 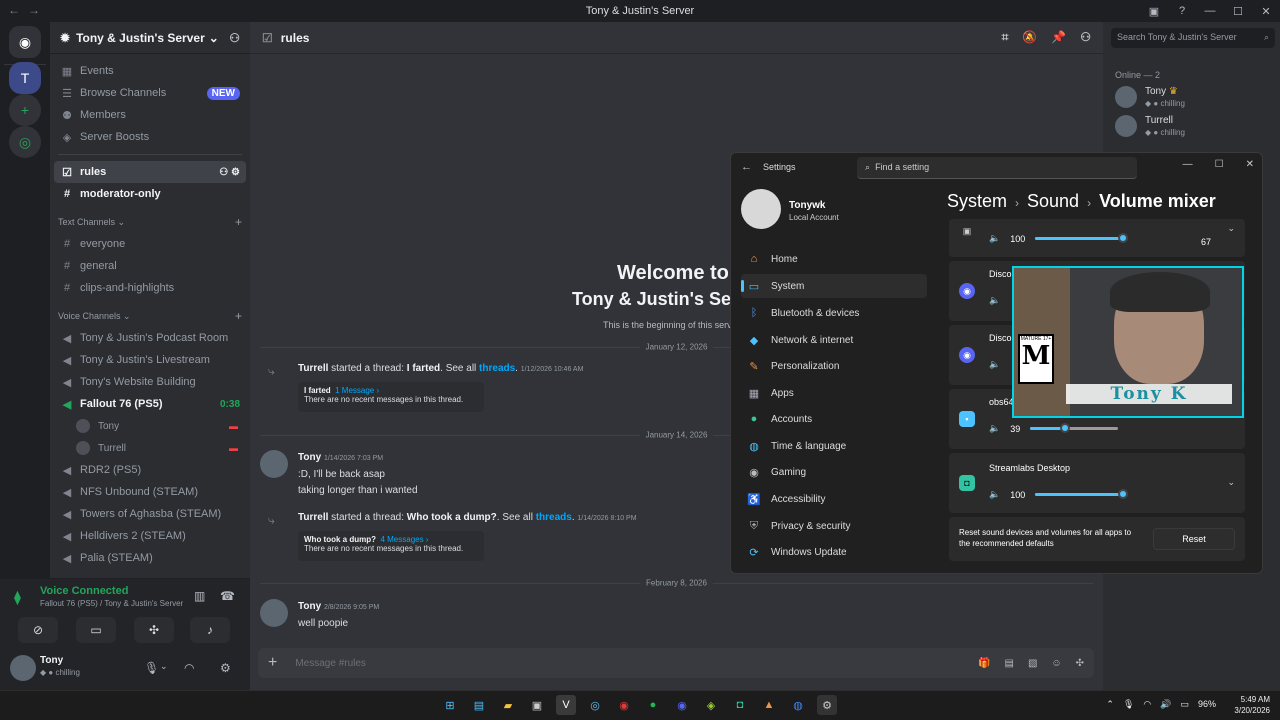 I want to click on member-list-icon: ⚇, so click(x=1085, y=37).